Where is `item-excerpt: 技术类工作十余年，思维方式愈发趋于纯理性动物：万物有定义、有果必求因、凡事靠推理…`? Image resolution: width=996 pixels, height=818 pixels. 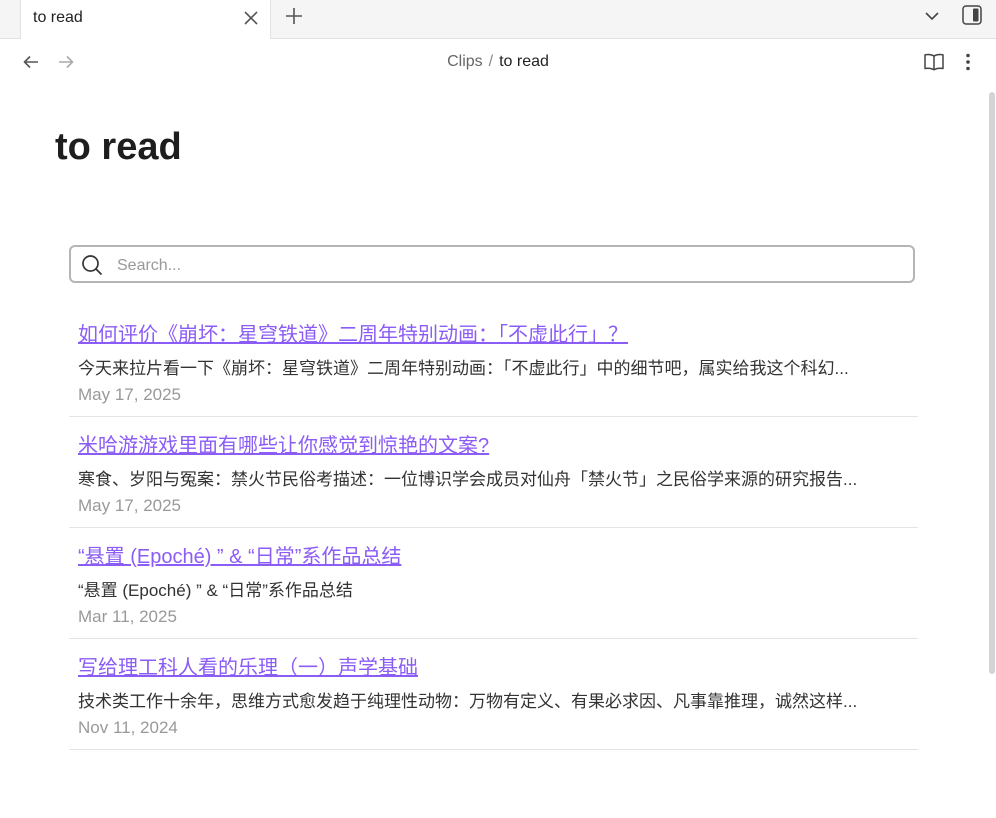
item-excerpt: 技术类工作十余年，思维方式愈发趋于纯理性动物：万物有定义、有果必求因、凡事靠推理… is located at coordinates (468, 701).